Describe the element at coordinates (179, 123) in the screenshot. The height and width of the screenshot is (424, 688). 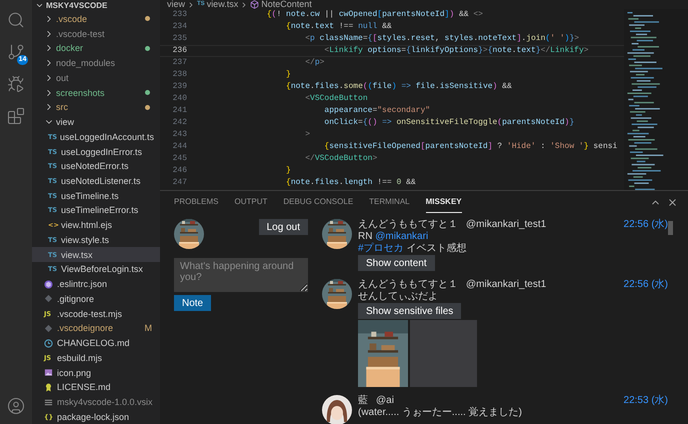
I see `line-number: 242` at that location.